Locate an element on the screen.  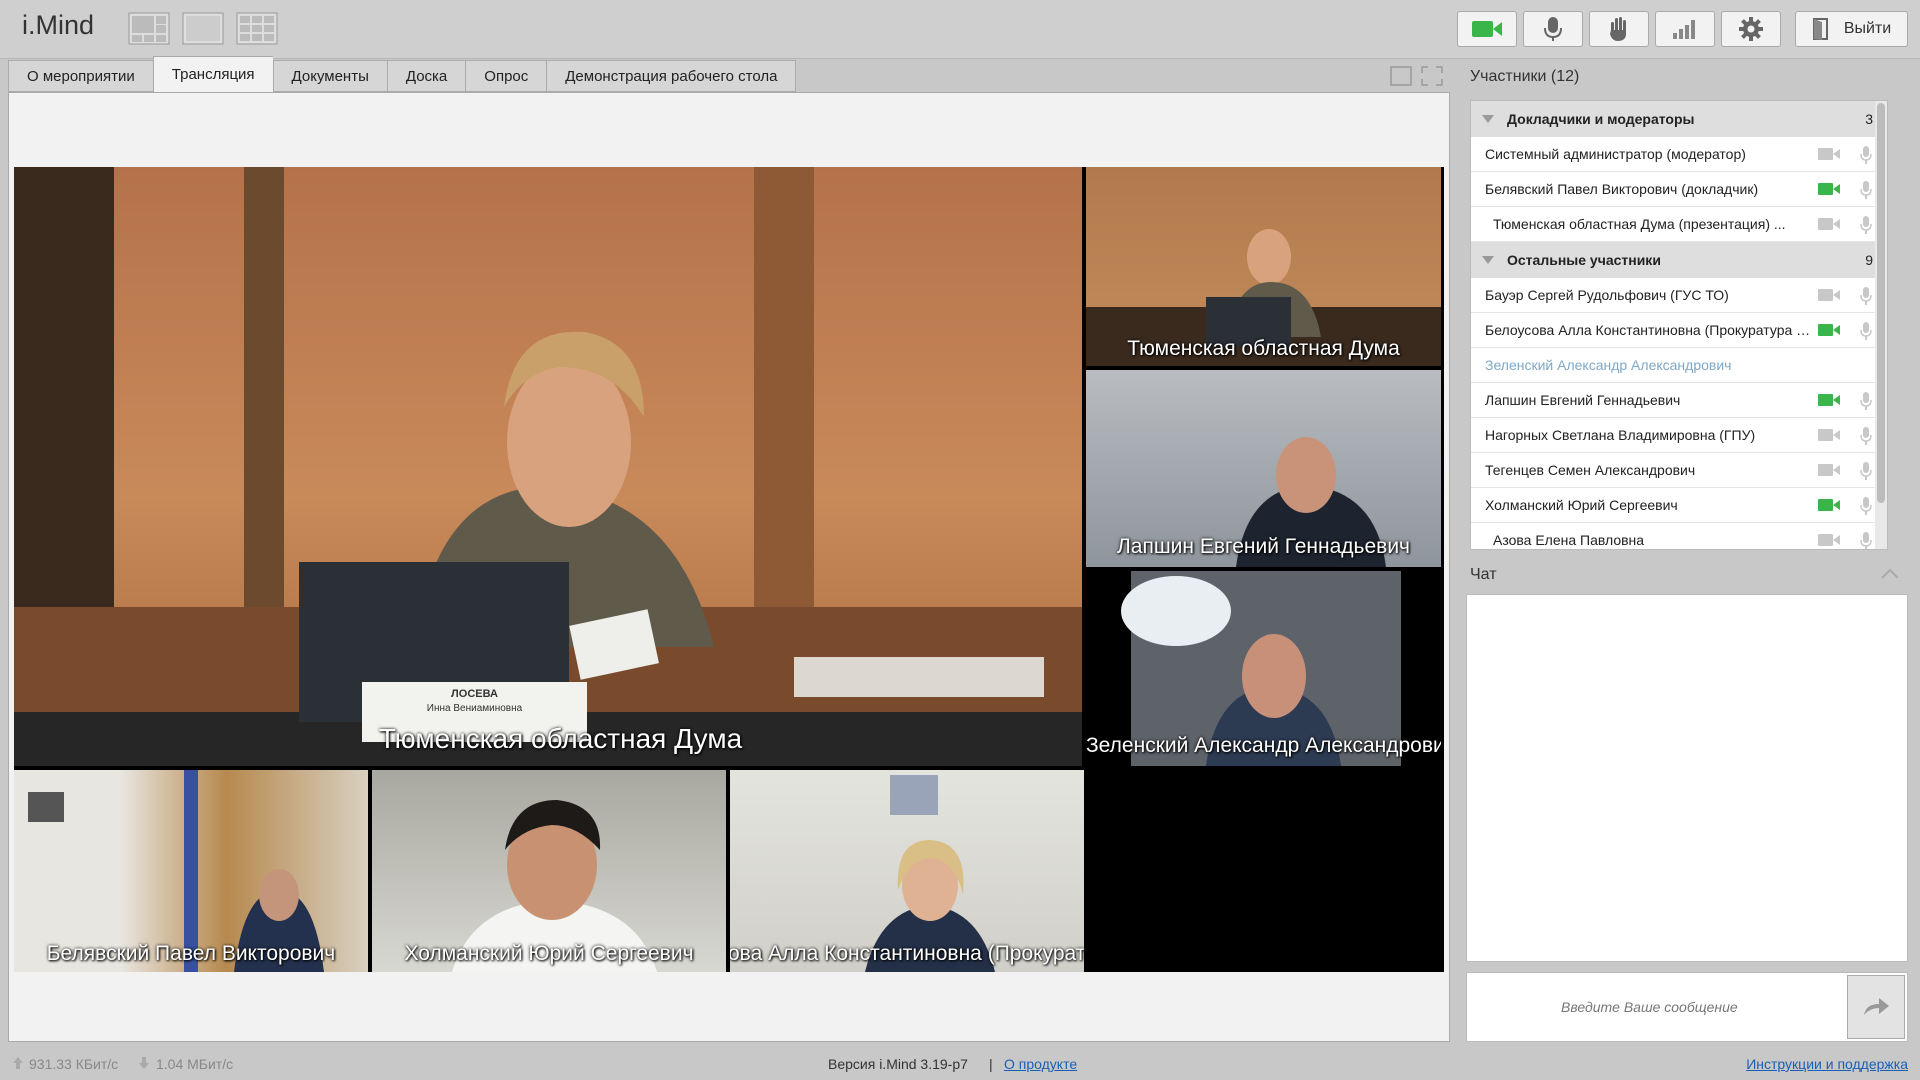
participant-name: Нагорных Светлана Владимировна (ГПУ) is located at coordinates (1620, 435).